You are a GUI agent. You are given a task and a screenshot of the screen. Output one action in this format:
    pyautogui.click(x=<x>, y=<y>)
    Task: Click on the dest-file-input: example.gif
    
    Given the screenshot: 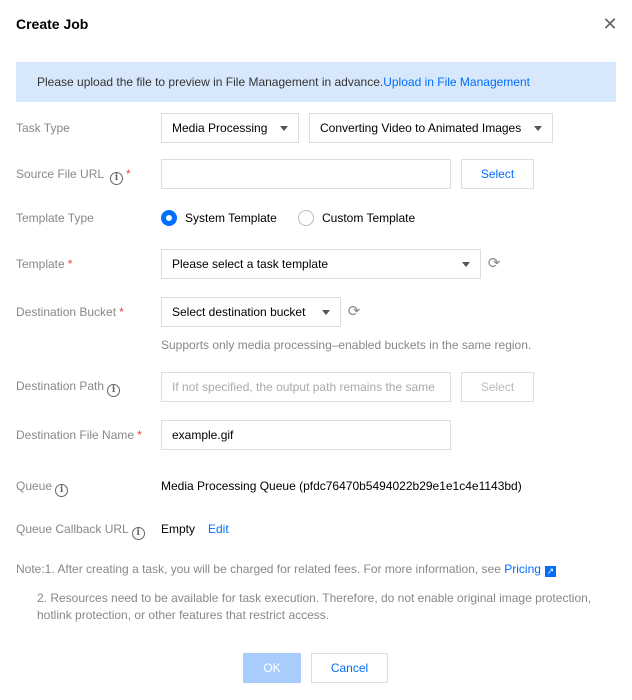 What is the action you would take?
    pyautogui.click(x=306, y=435)
    